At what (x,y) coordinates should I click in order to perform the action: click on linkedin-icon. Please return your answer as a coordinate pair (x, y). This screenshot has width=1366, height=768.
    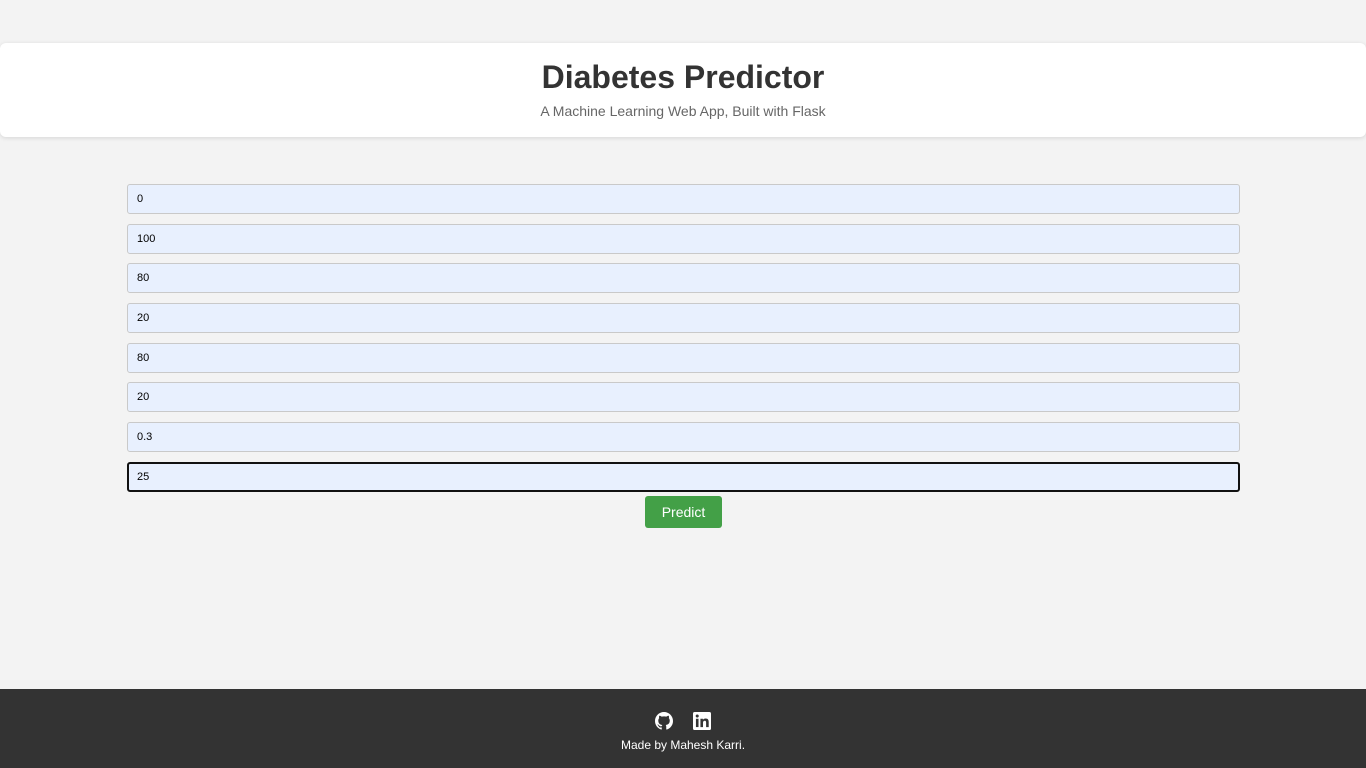
    Looking at the image, I should click on (702, 721).